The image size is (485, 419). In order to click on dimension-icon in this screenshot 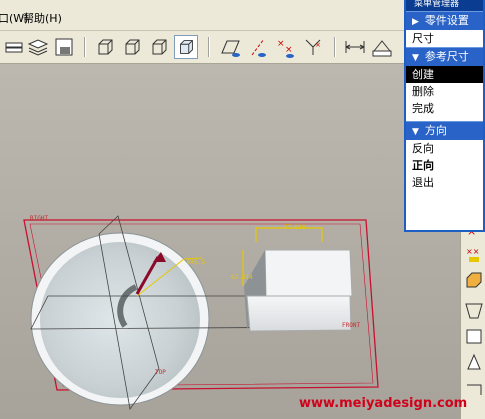, I will do `click(355, 47)`.